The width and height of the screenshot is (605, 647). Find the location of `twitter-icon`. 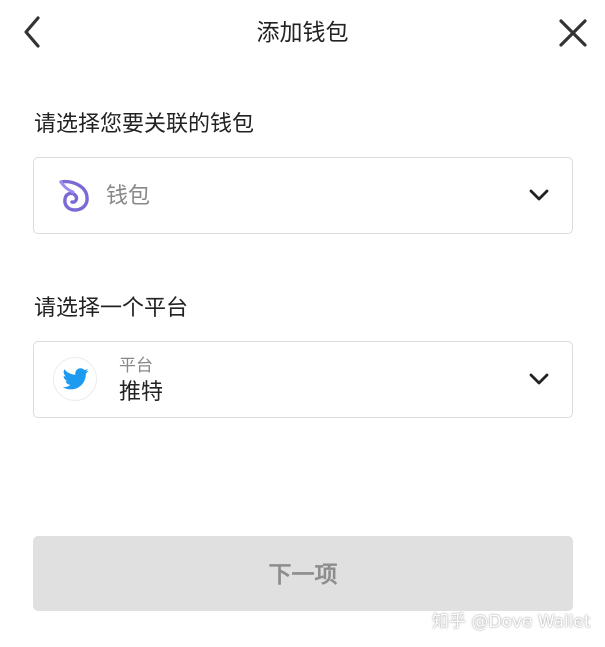

twitter-icon is located at coordinates (76, 379).